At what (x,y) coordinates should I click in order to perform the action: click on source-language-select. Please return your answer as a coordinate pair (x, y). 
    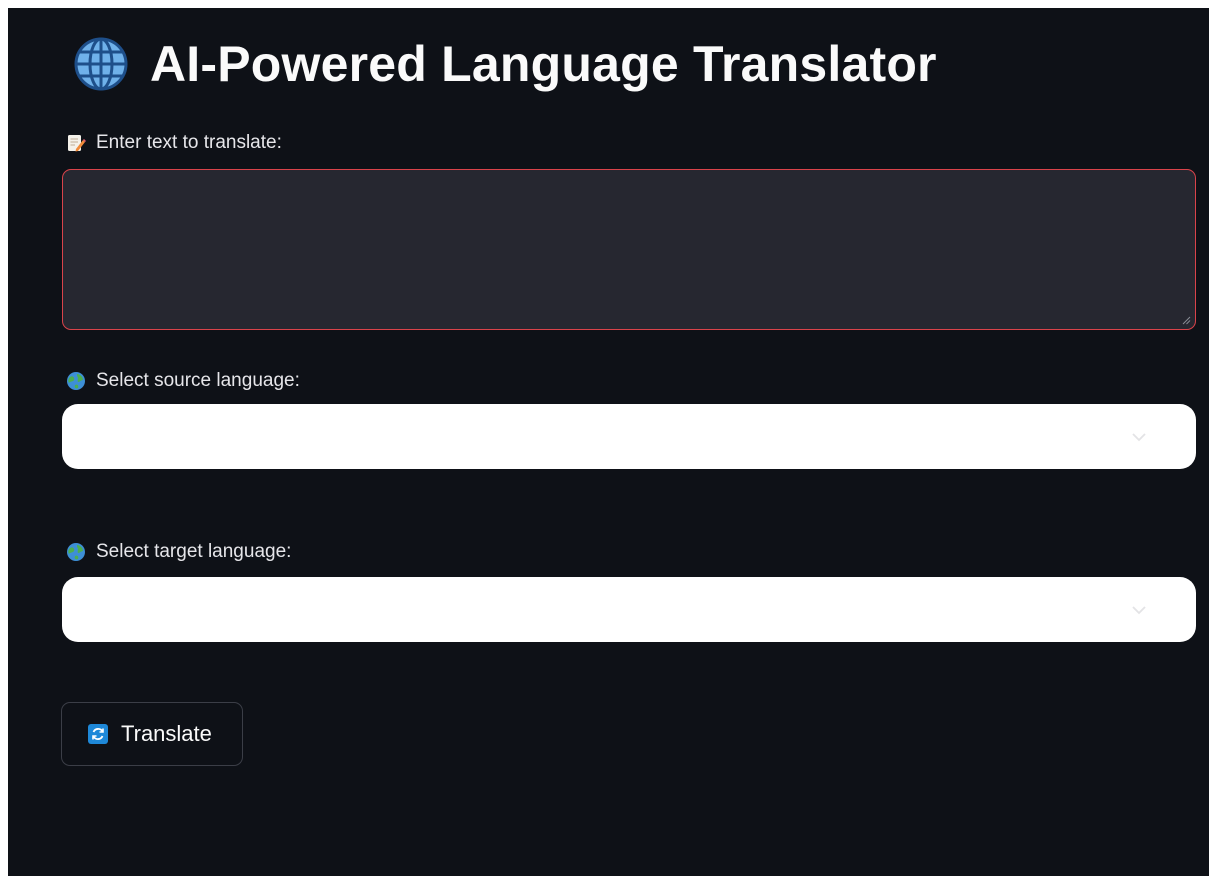
    Looking at the image, I should click on (629, 436).